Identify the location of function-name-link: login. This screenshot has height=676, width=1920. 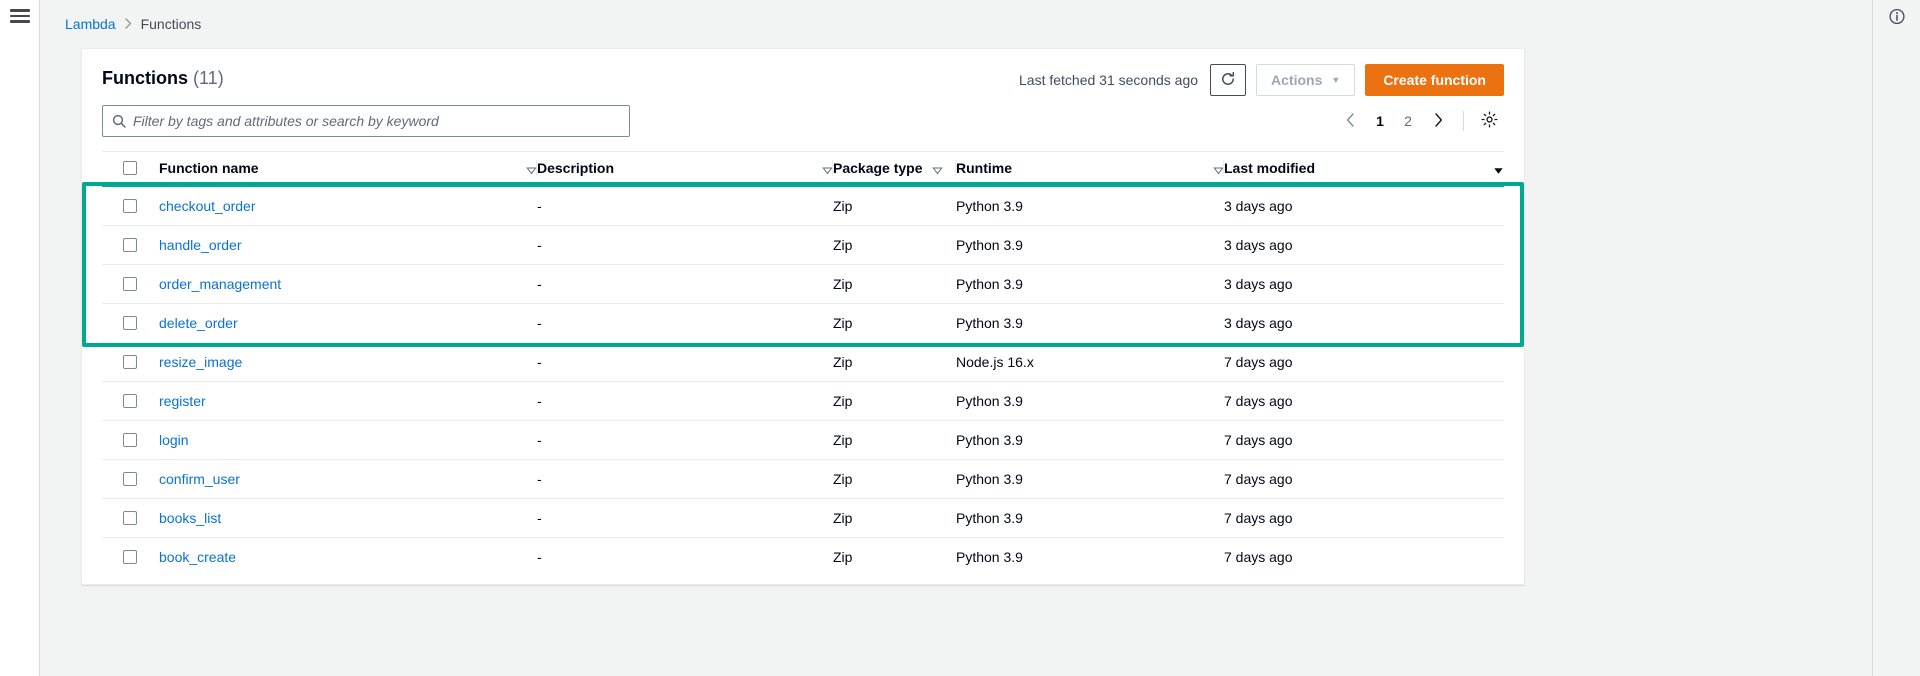
(174, 440).